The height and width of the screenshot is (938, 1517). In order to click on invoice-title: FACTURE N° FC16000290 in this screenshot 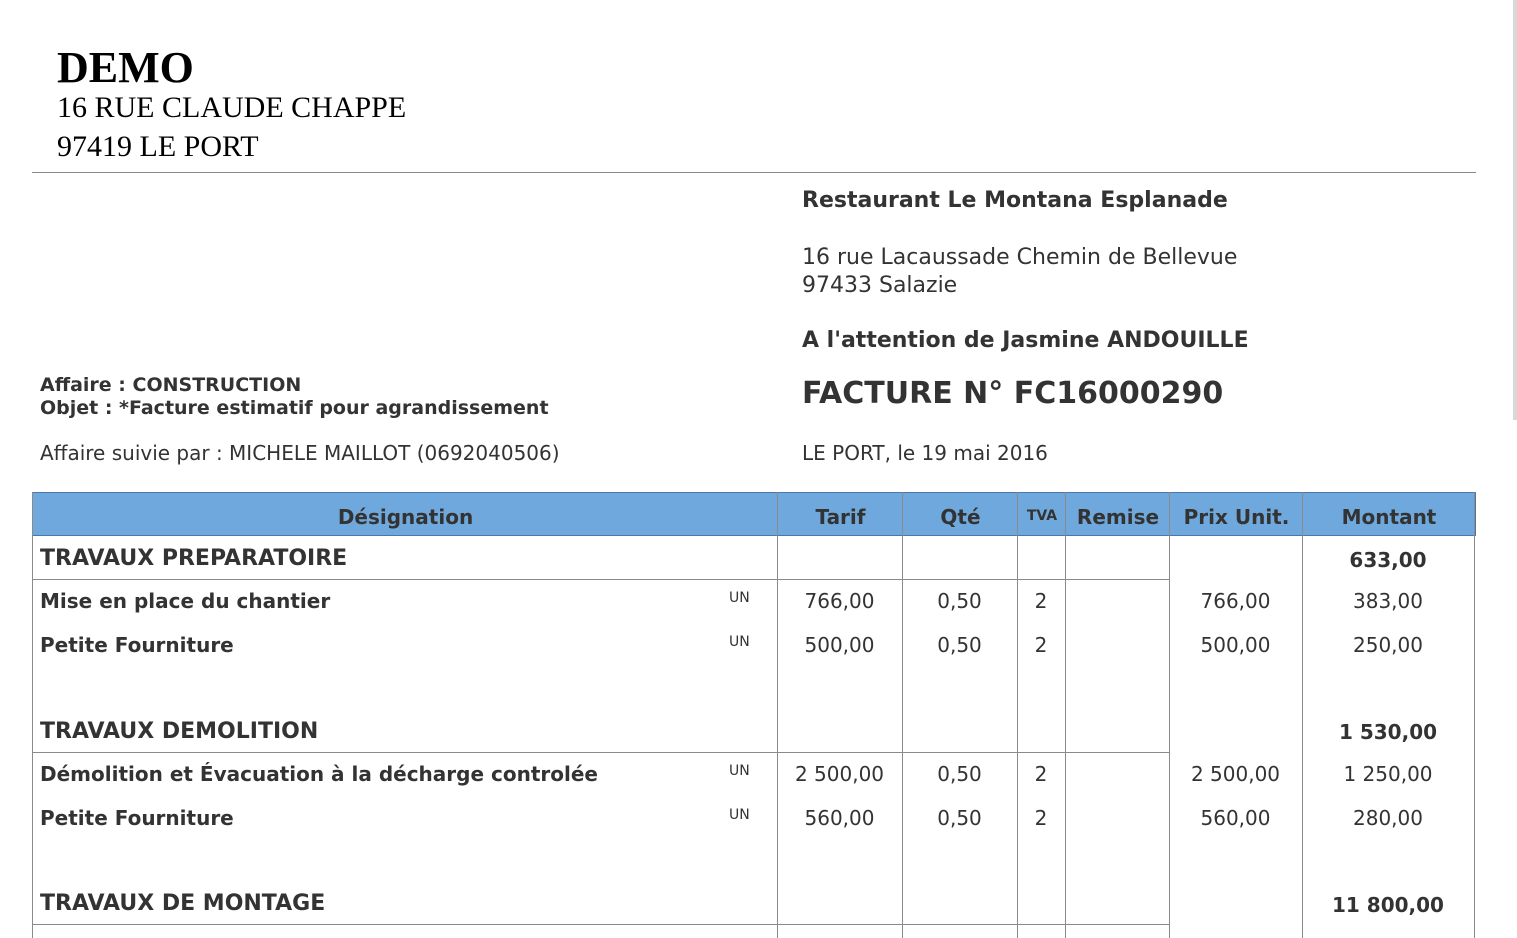, I will do `click(1013, 393)`.